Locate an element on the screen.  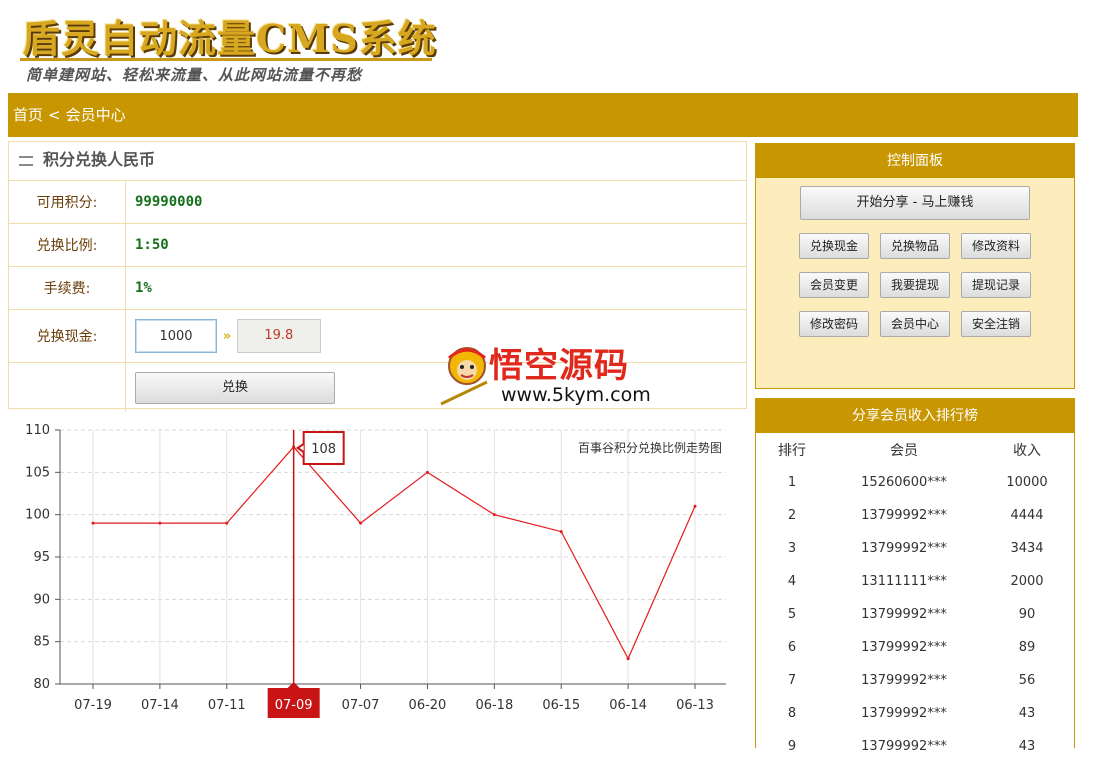
exchange-button: 兑换 is located at coordinates (235, 387).